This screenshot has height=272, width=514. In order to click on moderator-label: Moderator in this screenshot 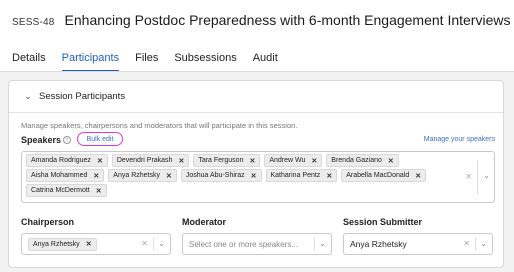, I will do `click(204, 222)`.